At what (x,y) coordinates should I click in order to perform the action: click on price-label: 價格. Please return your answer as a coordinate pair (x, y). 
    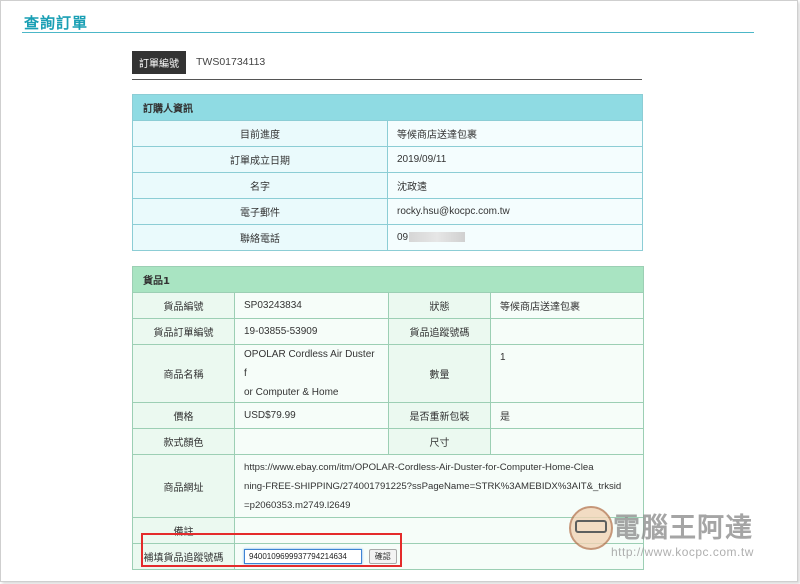
    Looking at the image, I should click on (183, 415).